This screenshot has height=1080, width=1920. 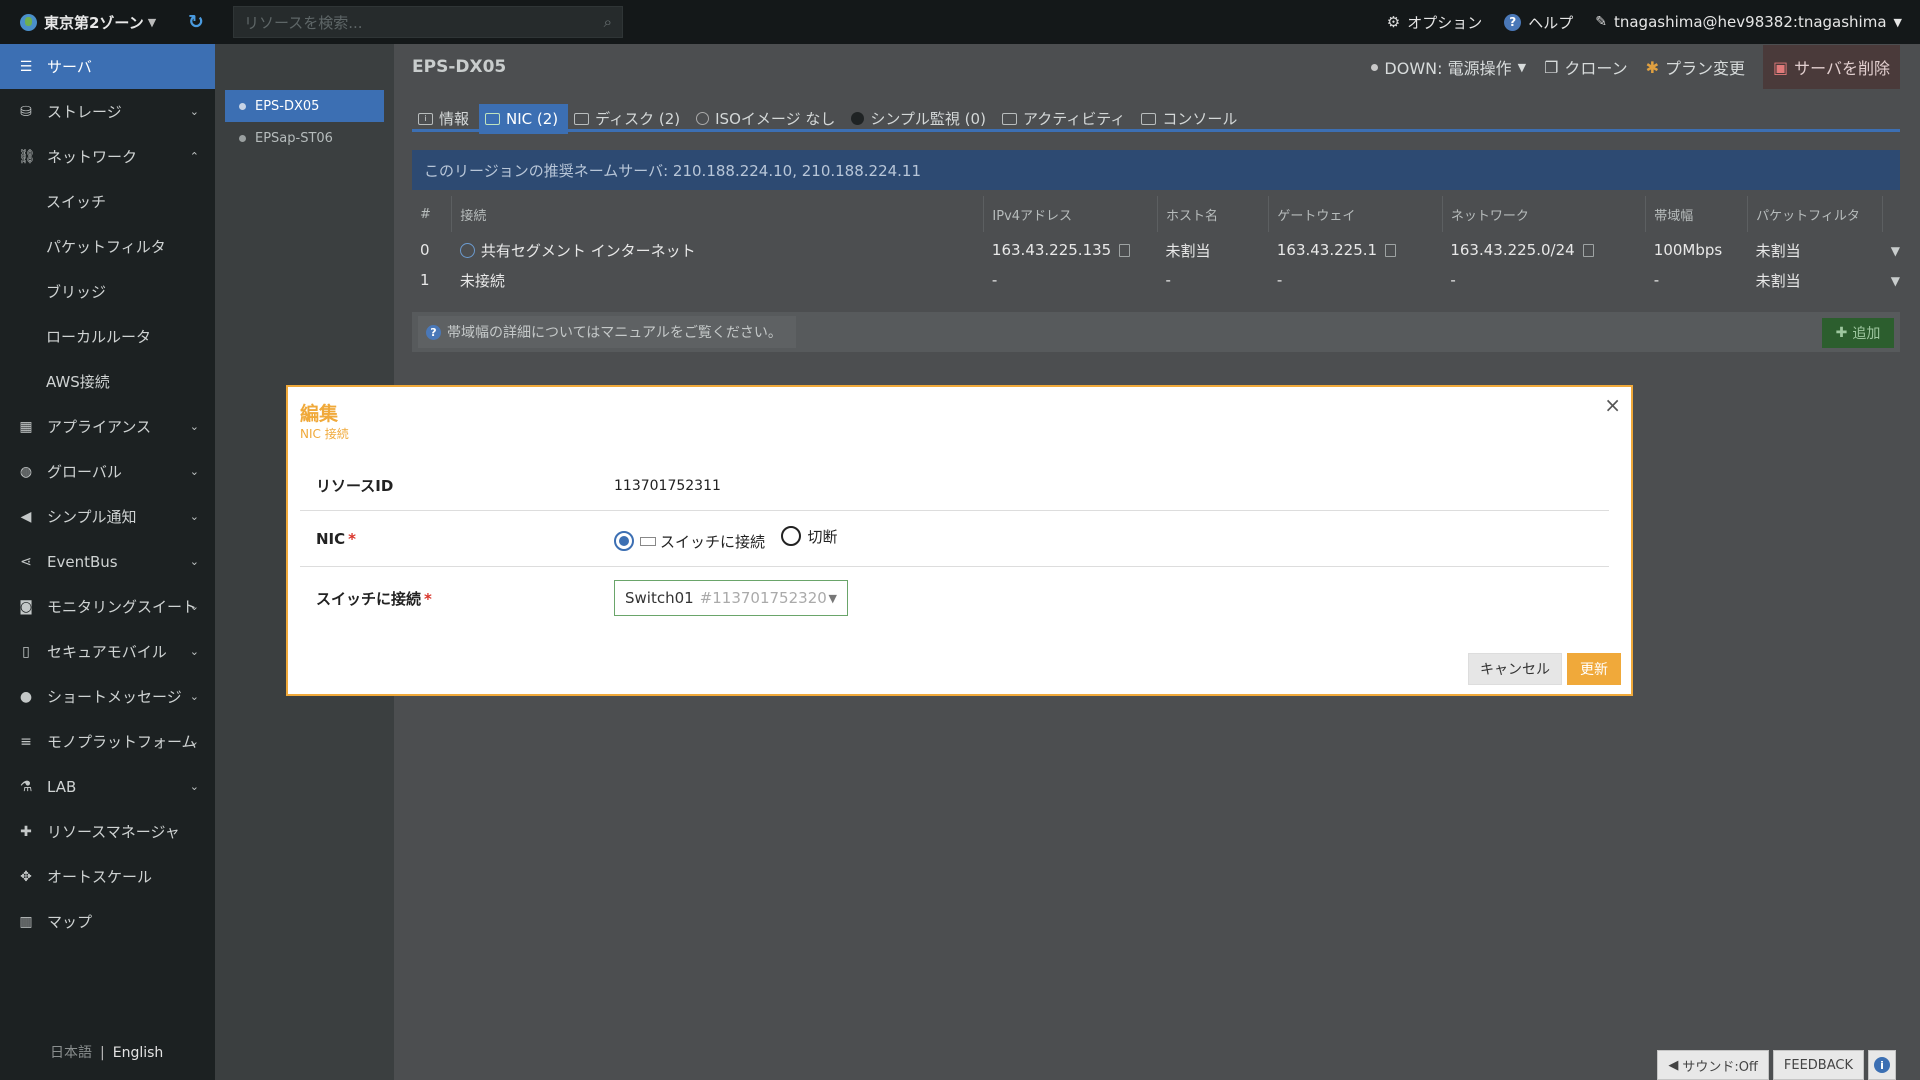 What do you see at coordinates (304, 138) in the screenshot?
I see `server-list-item: EPSap-ST06` at bounding box center [304, 138].